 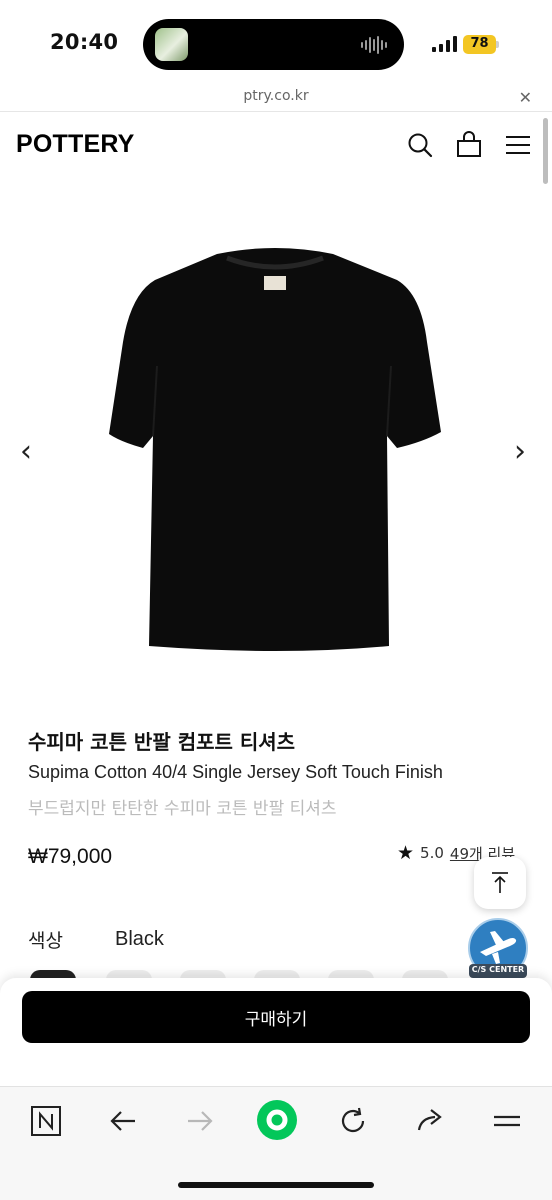 I want to click on dynamic-island, so click(x=273, y=44).